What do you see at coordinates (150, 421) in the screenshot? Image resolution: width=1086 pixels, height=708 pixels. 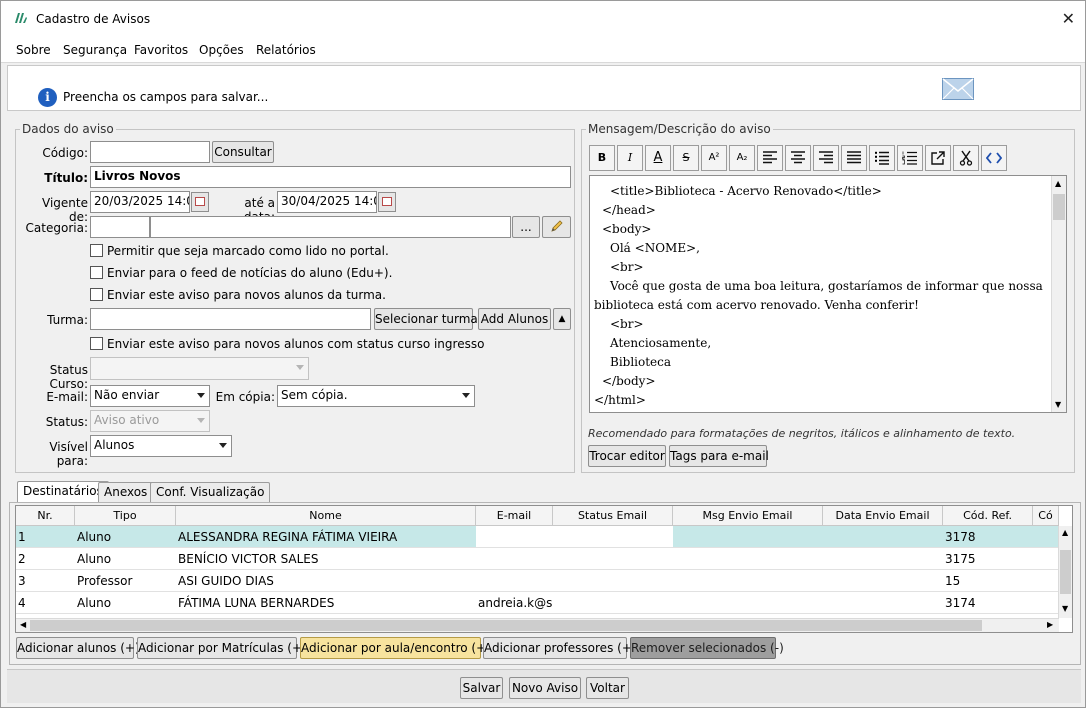 I see `status-select: Aviso ativo` at bounding box center [150, 421].